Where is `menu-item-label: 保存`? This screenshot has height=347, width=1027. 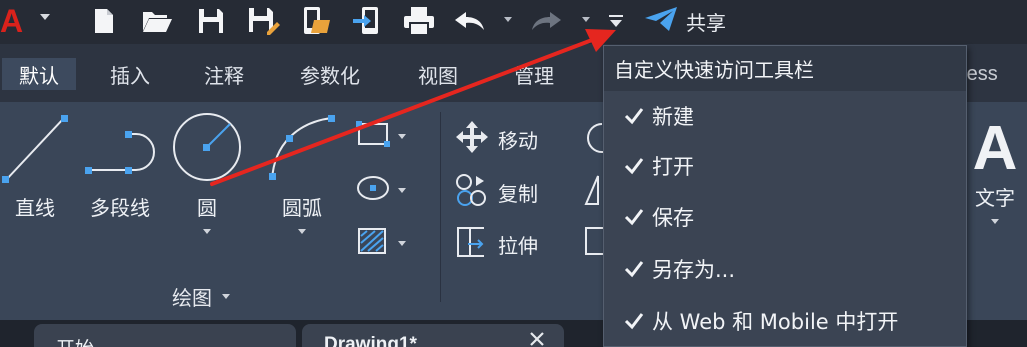 menu-item-label: 保存 is located at coordinates (673, 218).